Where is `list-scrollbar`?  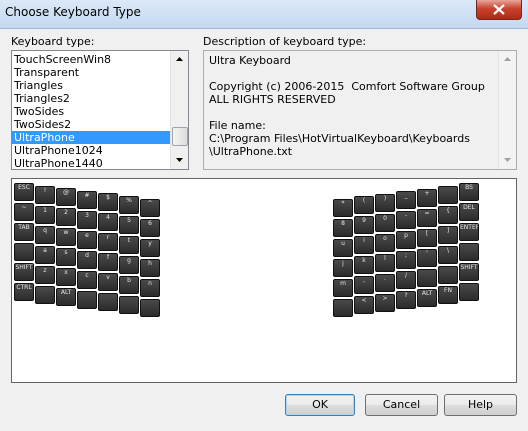
list-scrollbar is located at coordinates (179, 110).